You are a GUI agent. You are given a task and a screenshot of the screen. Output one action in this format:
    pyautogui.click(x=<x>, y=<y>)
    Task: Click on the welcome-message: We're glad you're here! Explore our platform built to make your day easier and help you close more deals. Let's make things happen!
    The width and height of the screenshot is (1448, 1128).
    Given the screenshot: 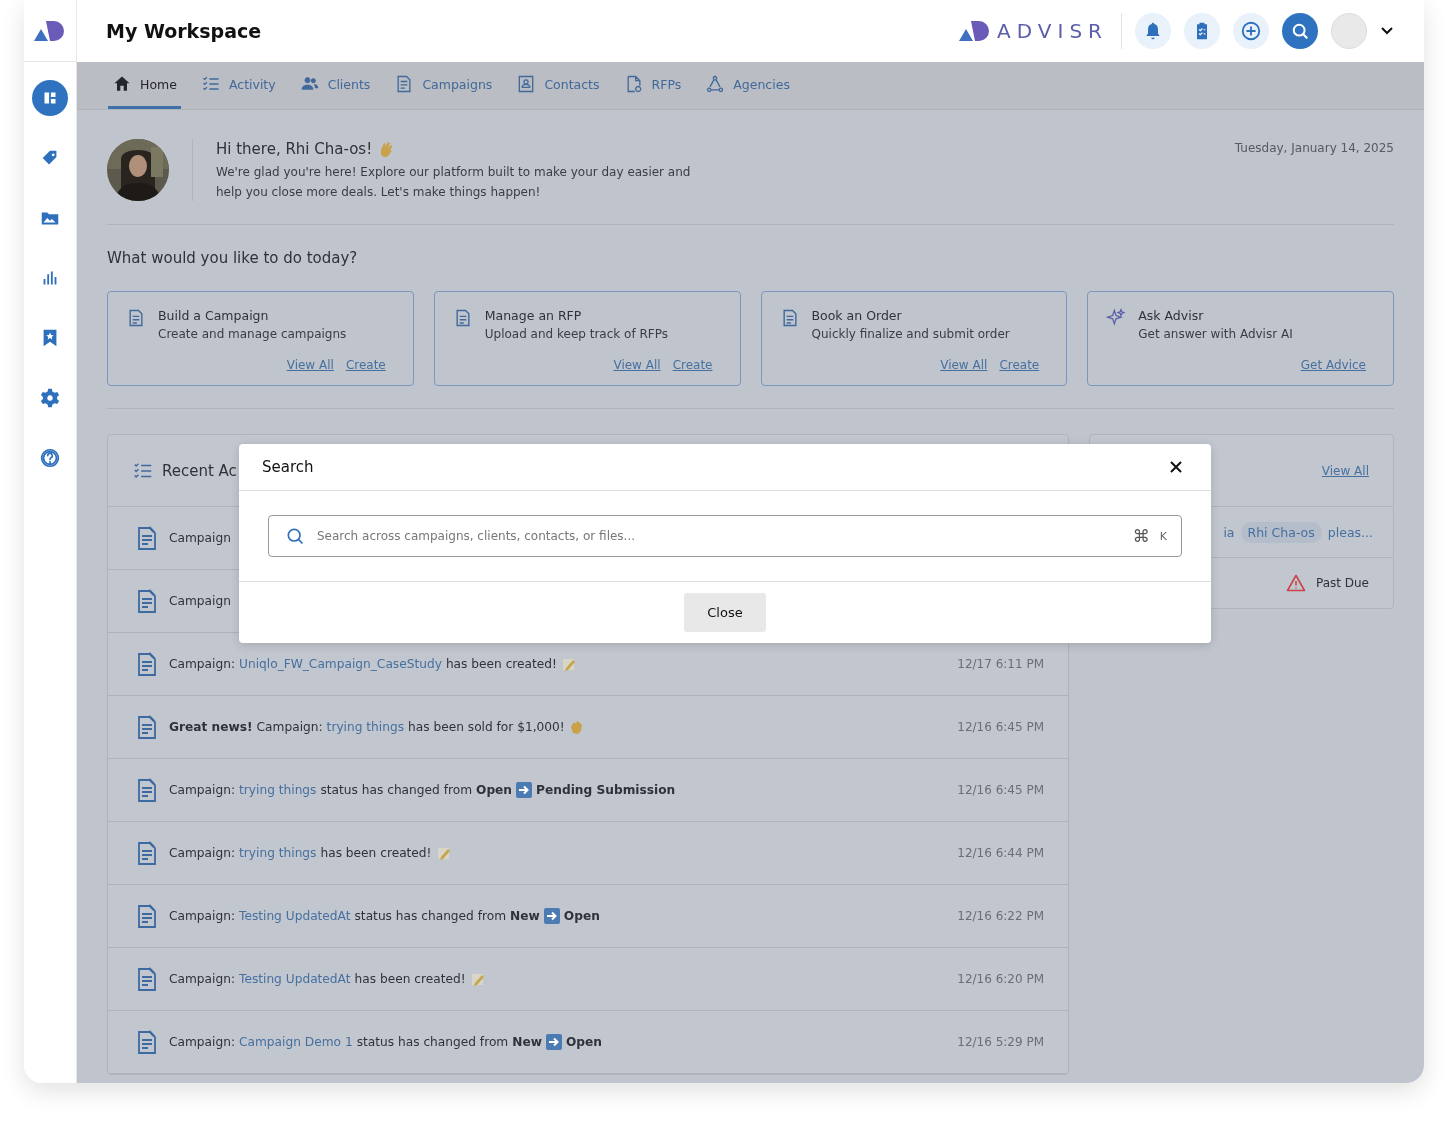 What is the action you would take?
    pyautogui.click(x=454, y=182)
    